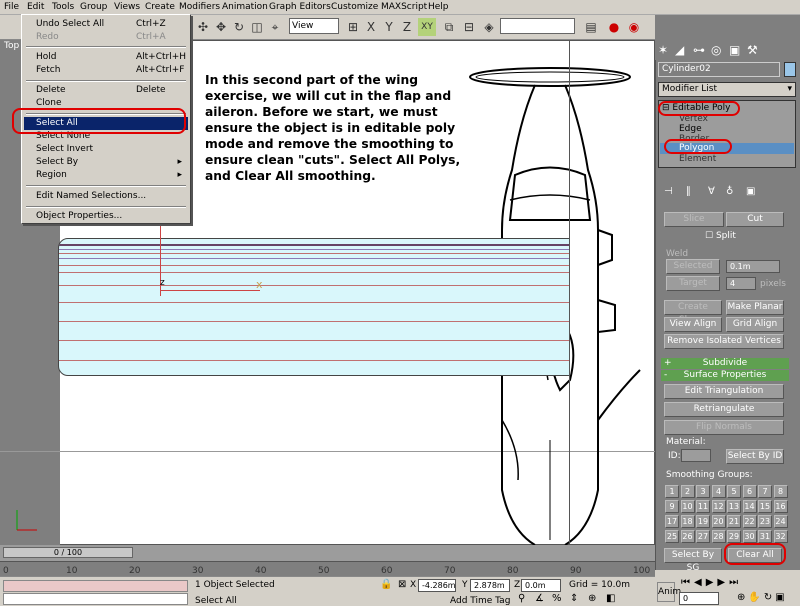 This screenshot has width=800, height=606. I want to click on view-align-button: View Align, so click(693, 324).